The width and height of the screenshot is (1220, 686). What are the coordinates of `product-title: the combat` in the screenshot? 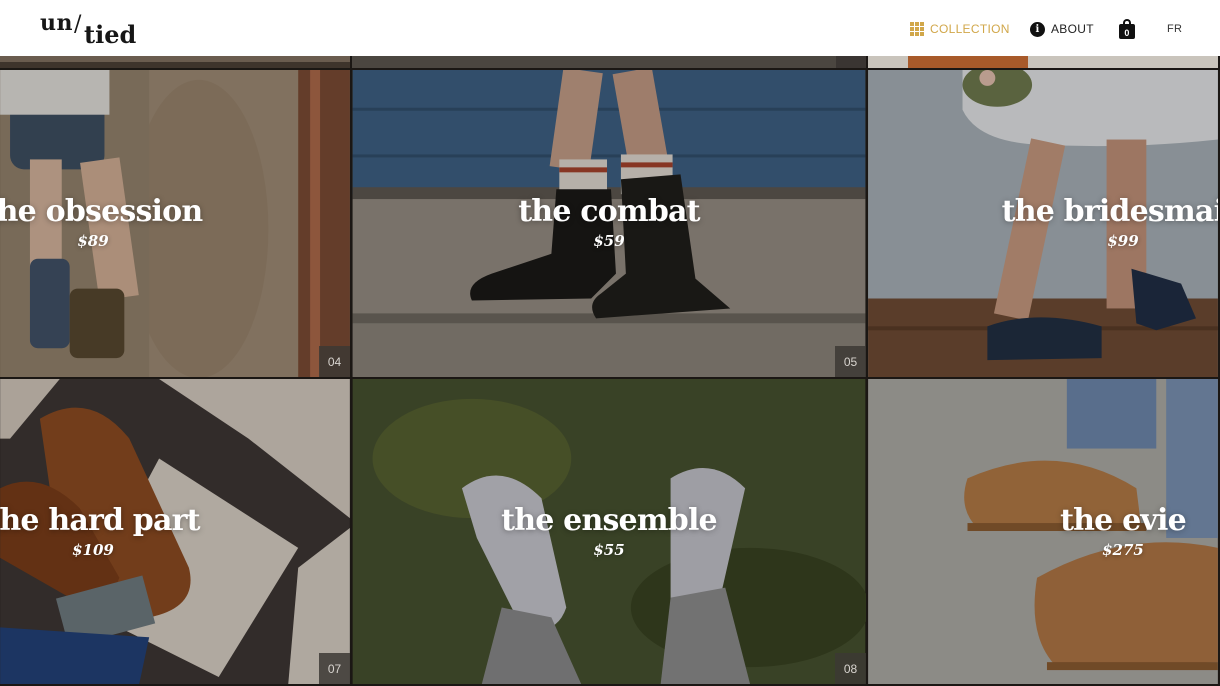 It's located at (609, 211).